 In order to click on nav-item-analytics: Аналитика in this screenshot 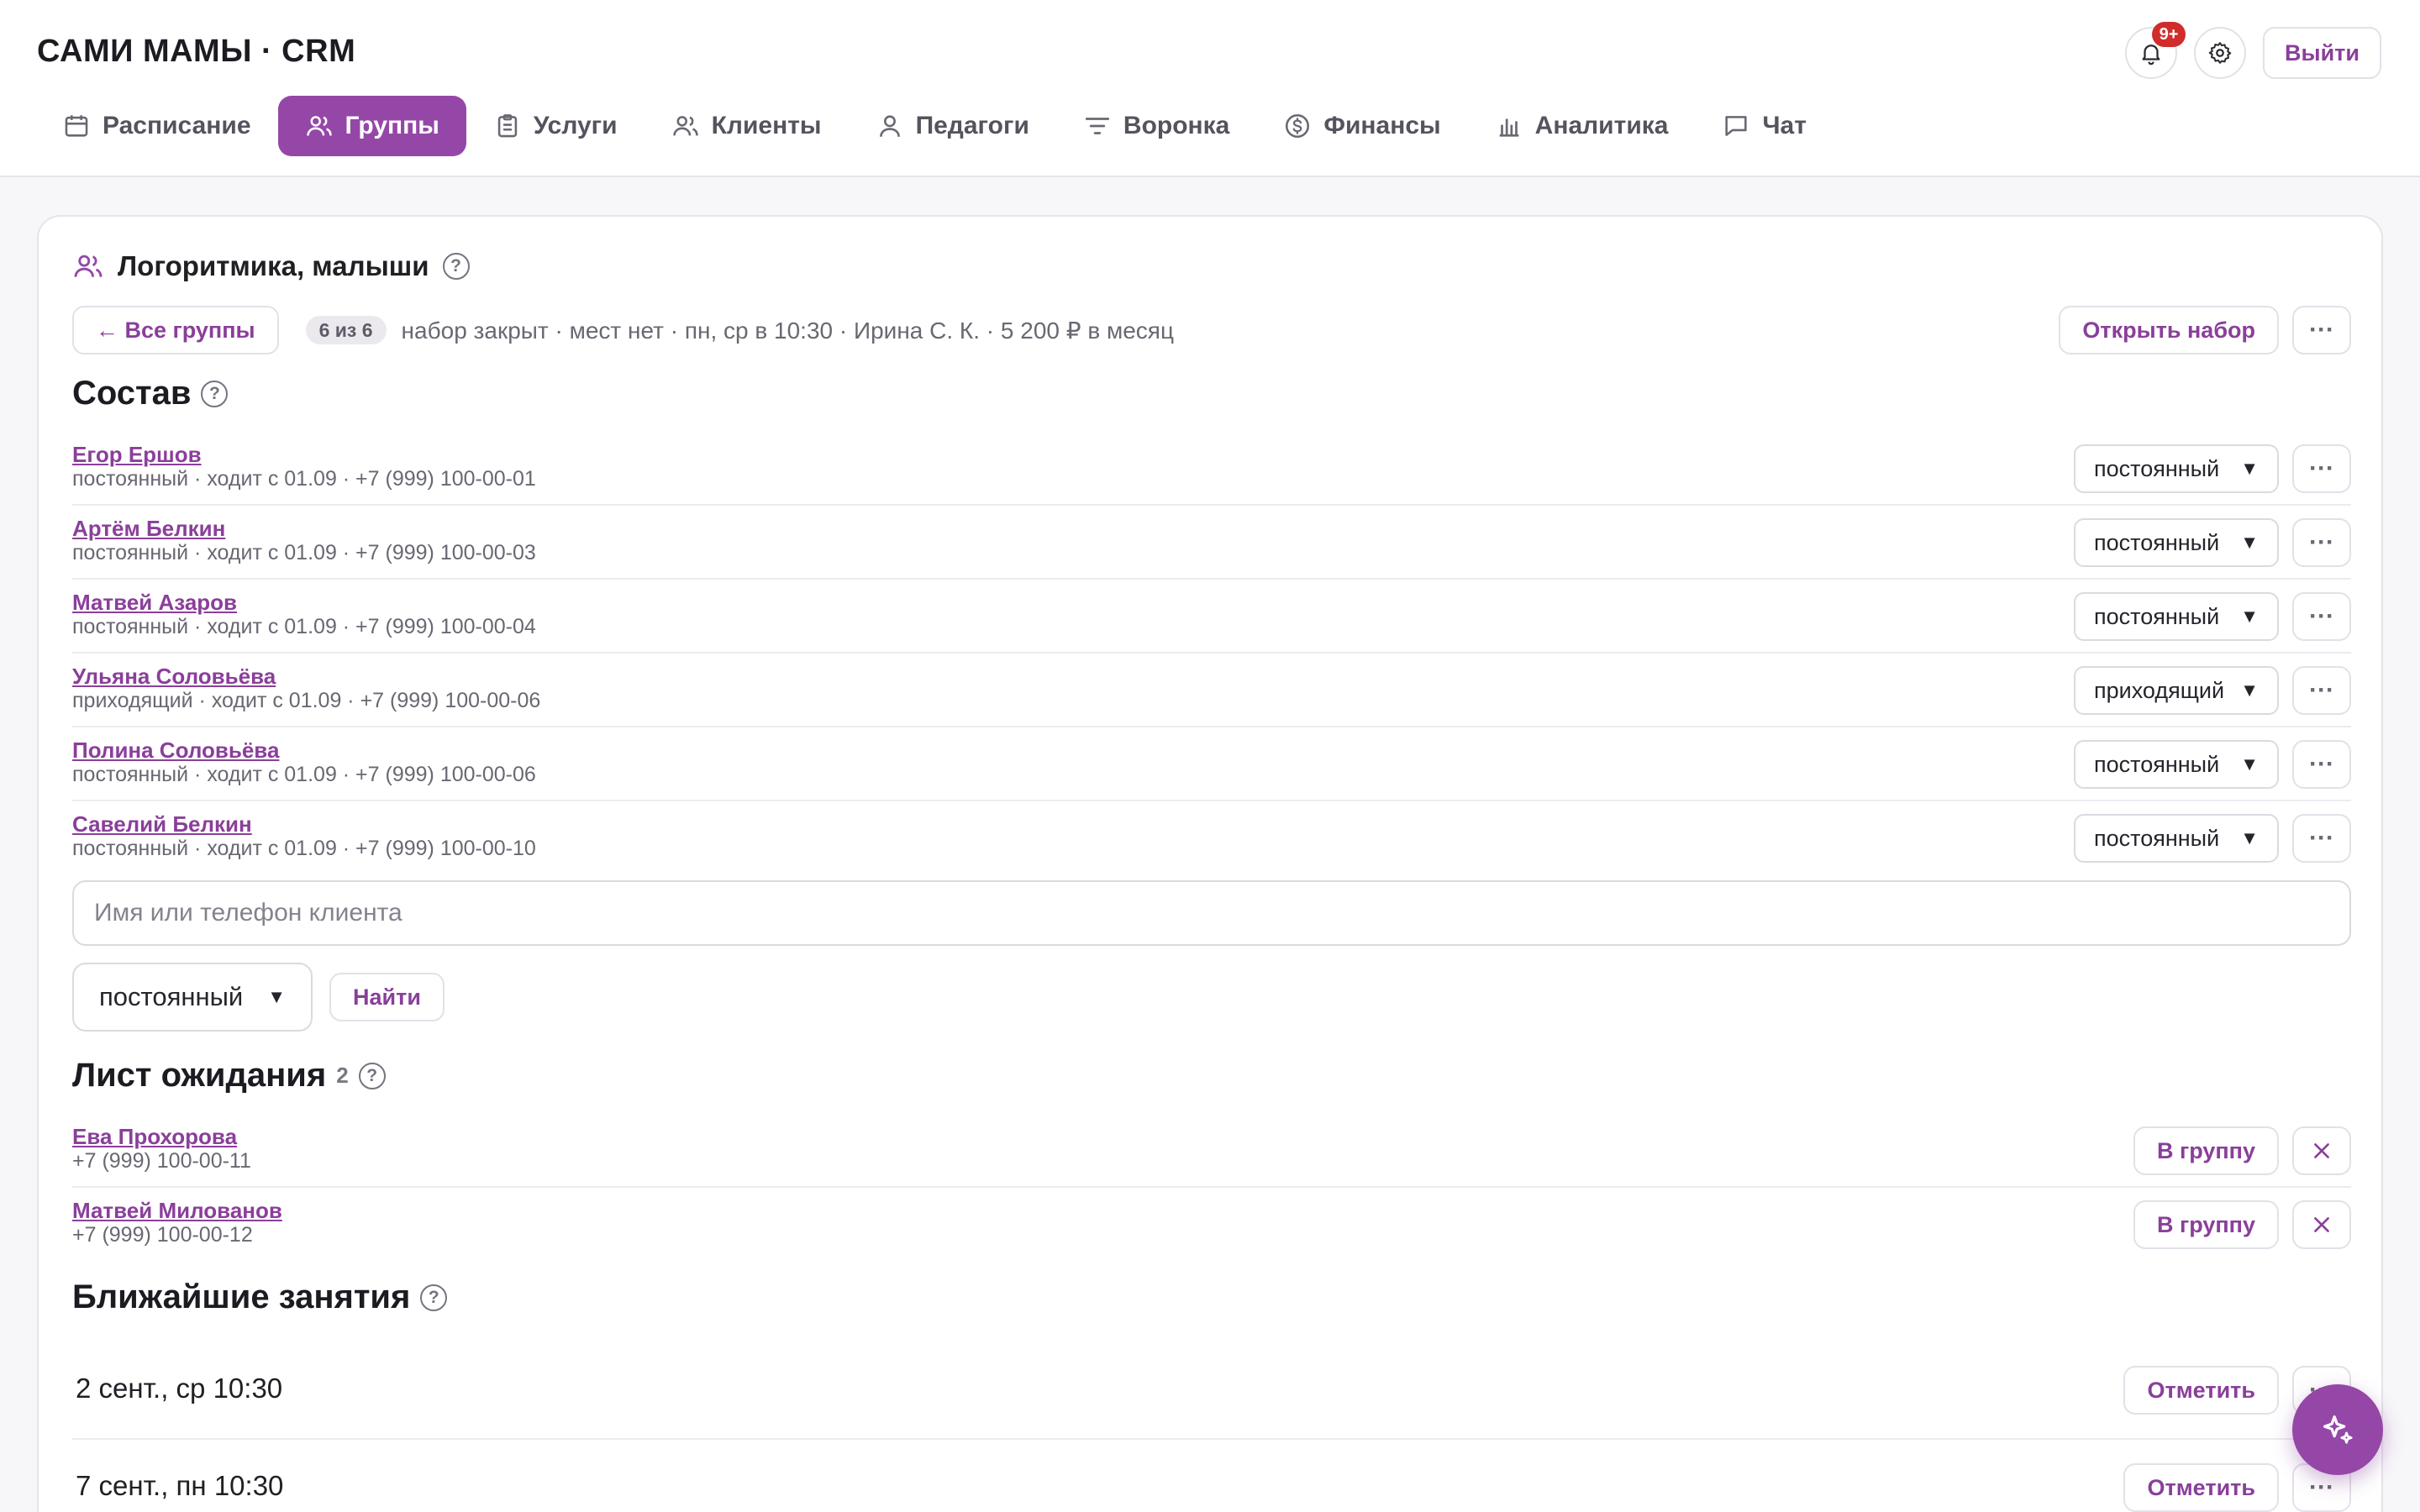, I will do `click(1582, 126)`.